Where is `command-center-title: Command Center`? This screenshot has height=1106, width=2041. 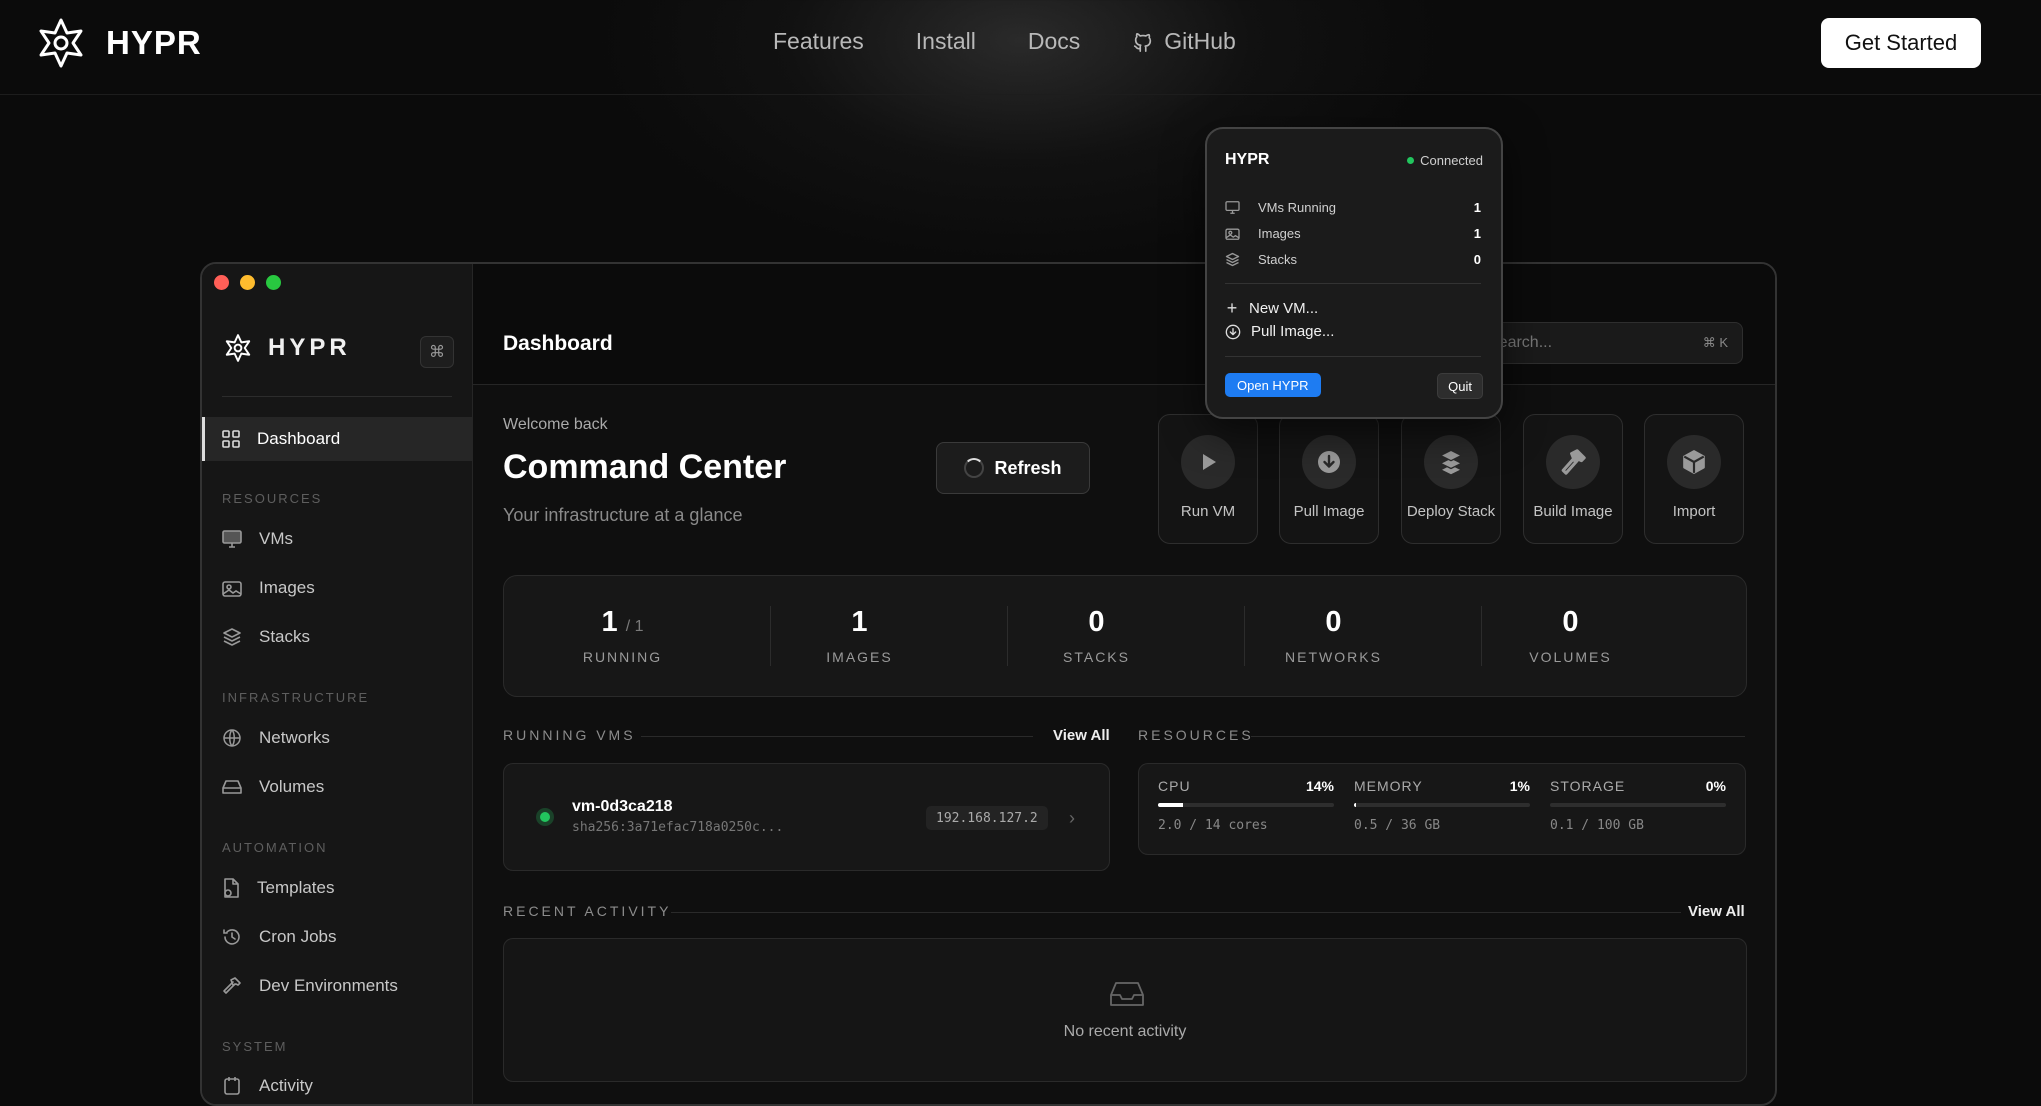
command-center-title: Command Center is located at coordinates (645, 467).